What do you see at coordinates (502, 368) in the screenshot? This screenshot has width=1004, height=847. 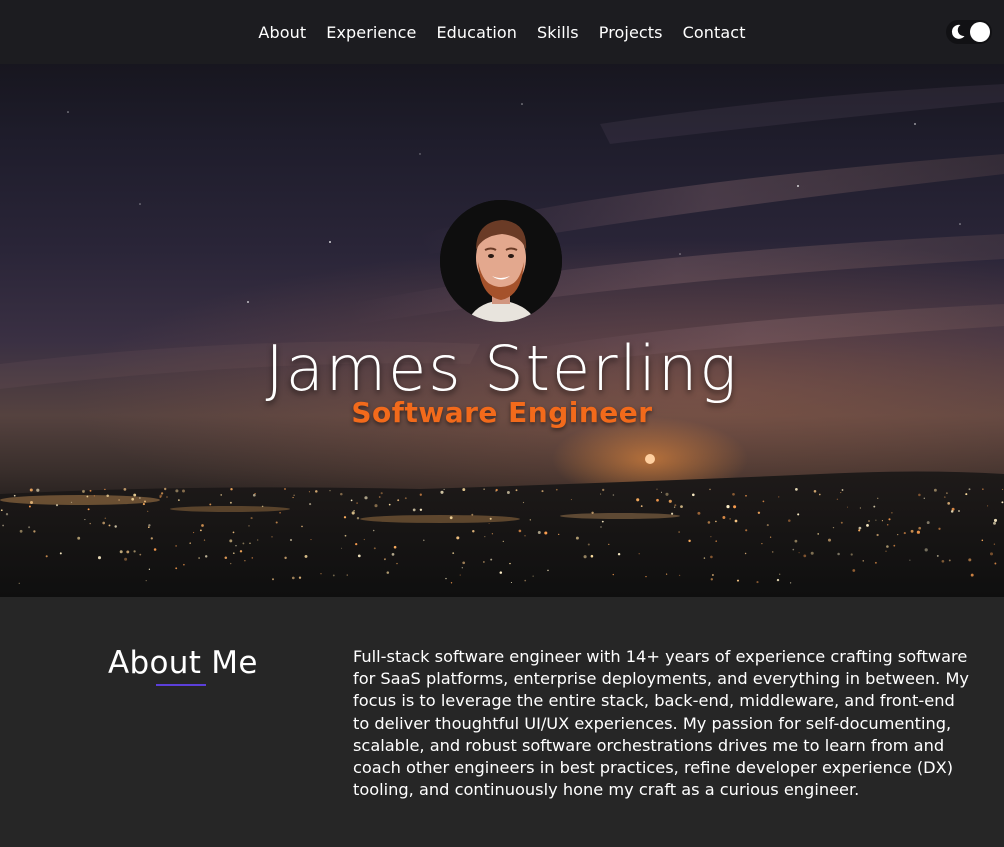 I see `hero-name: James Sterling` at bounding box center [502, 368].